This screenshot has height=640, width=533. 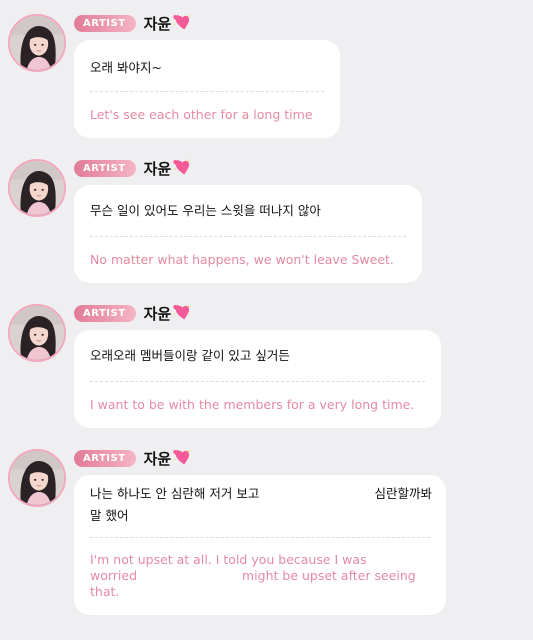 I want to click on translation-text: Let's see each other for a long time, so click(x=201, y=114).